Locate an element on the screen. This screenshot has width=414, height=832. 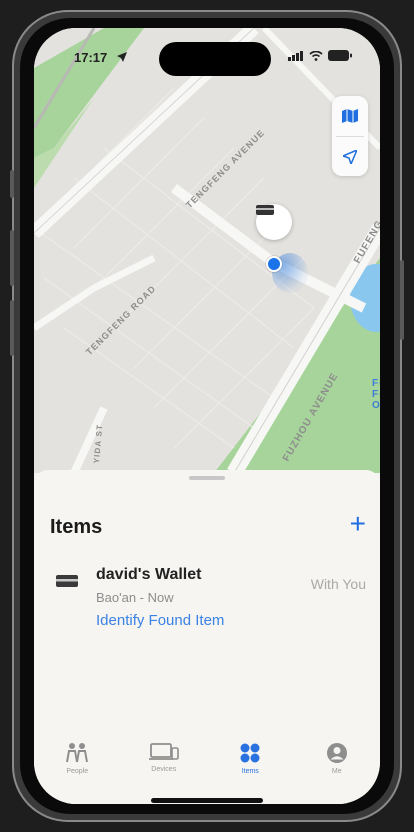
cellular-signal-icon is located at coordinates (295, 55).